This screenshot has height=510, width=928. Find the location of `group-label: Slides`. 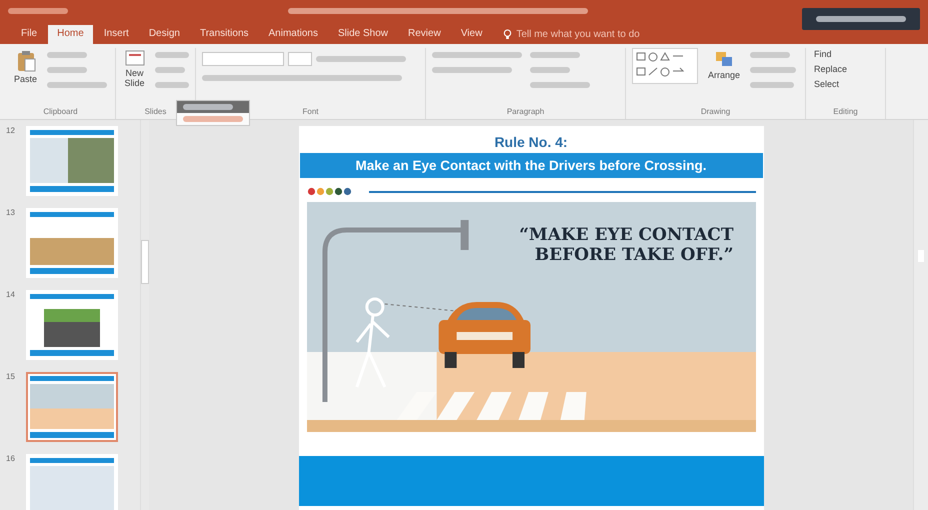

group-label: Slides is located at coordinates (155, 111).